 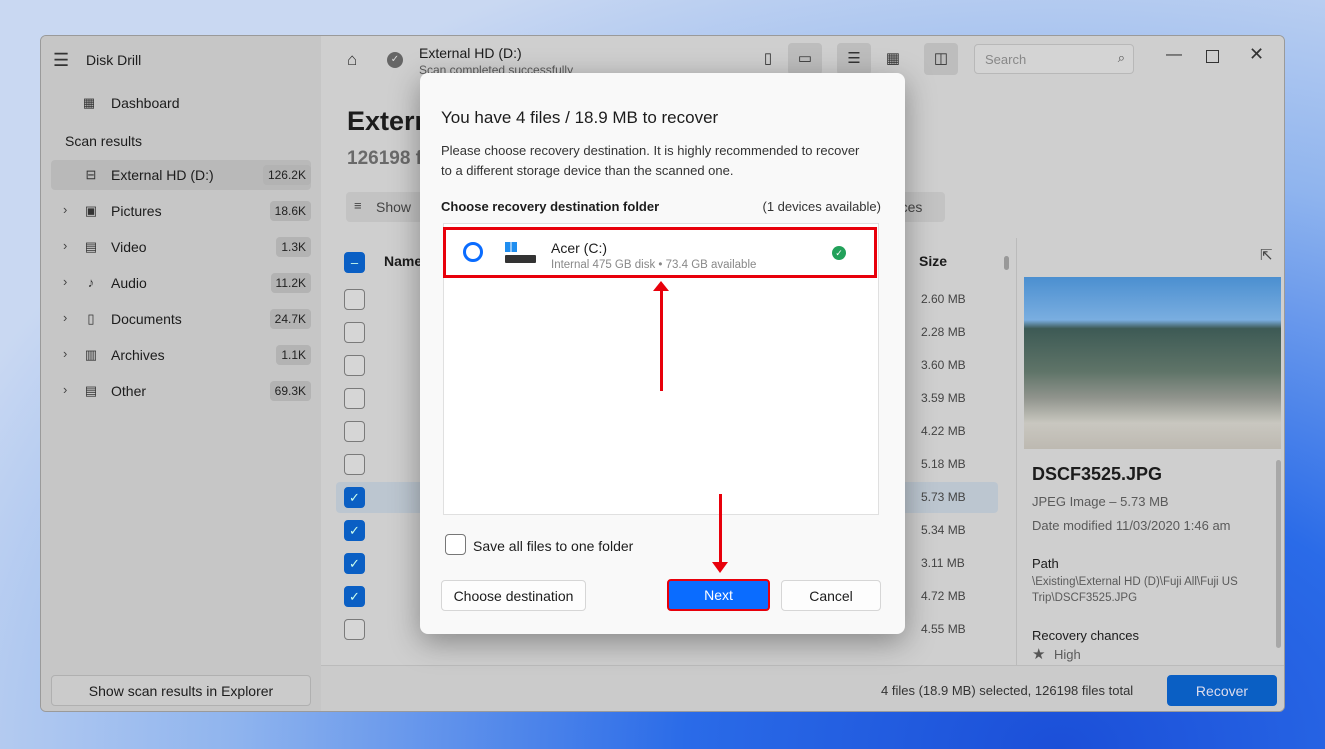 I want to click on recover-button: Recover, so click(x=1222, y=690).